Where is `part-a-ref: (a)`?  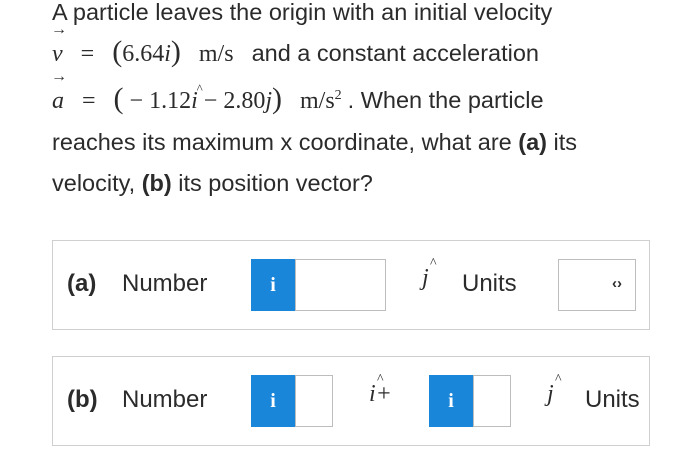
part-a-ref: (a) is located at coordinates (533, 142).